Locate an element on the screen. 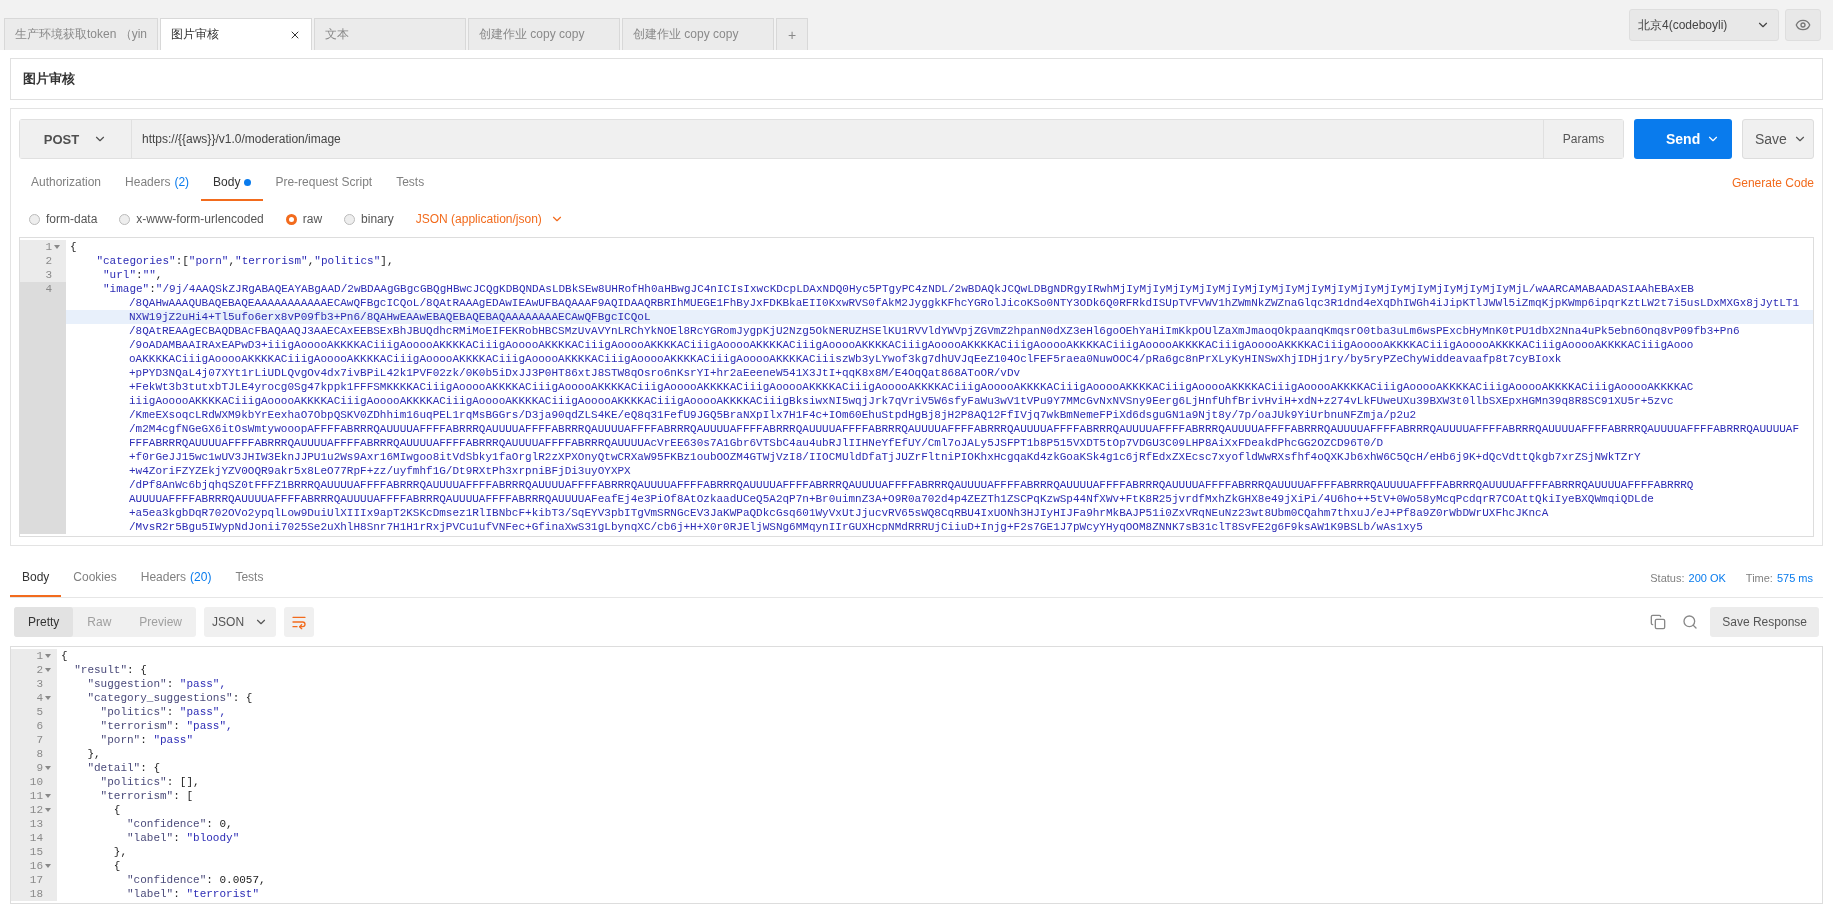 The image size is (1833, 922). code-line: "confidence": 0, is located at coordinates (180, 824).